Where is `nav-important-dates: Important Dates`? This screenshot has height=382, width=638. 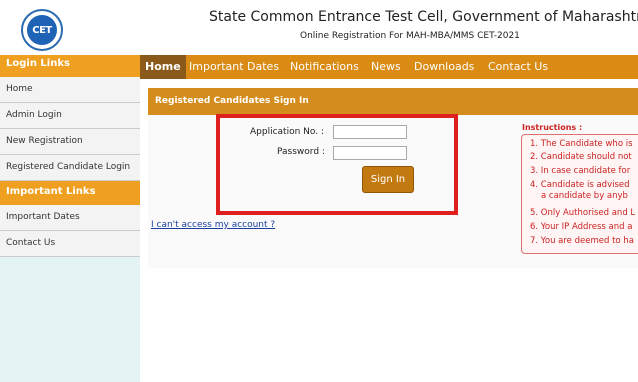 nav-important-dates: Important Dates is located at coordinates (234, 67).